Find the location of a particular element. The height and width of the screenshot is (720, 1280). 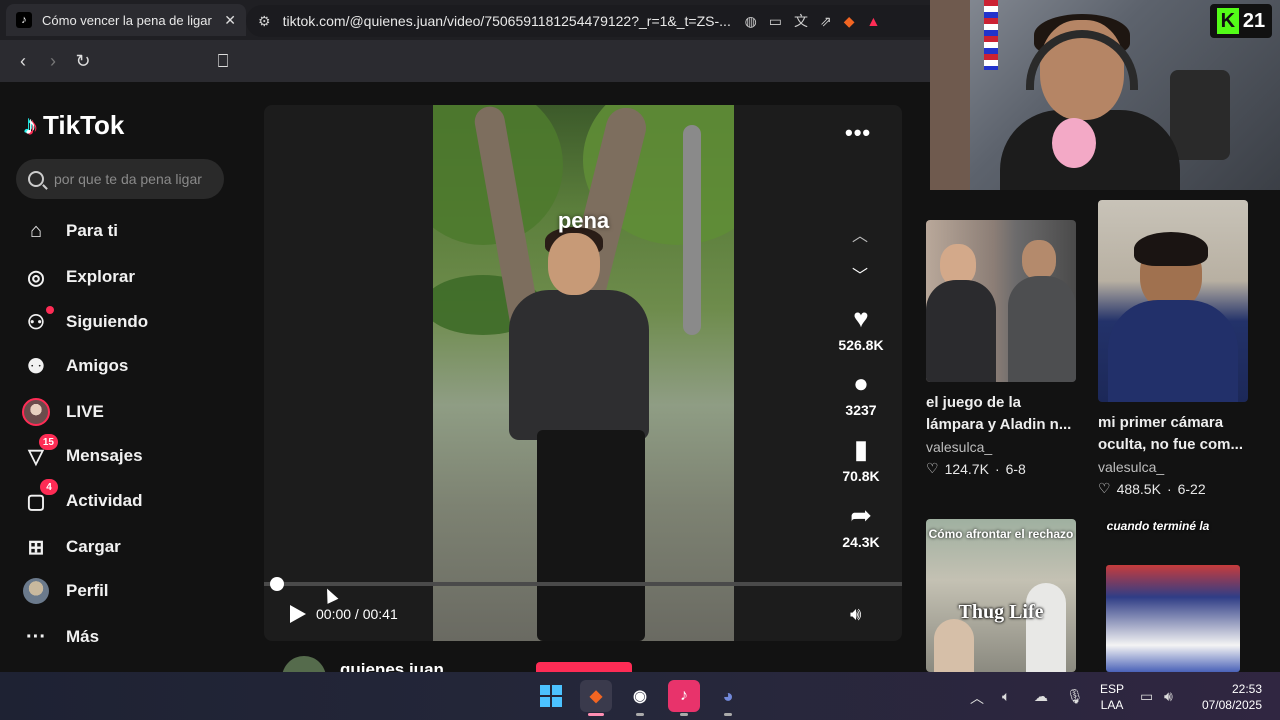

share-action: ➦ 24.3K is located at coordinates (861, 526).